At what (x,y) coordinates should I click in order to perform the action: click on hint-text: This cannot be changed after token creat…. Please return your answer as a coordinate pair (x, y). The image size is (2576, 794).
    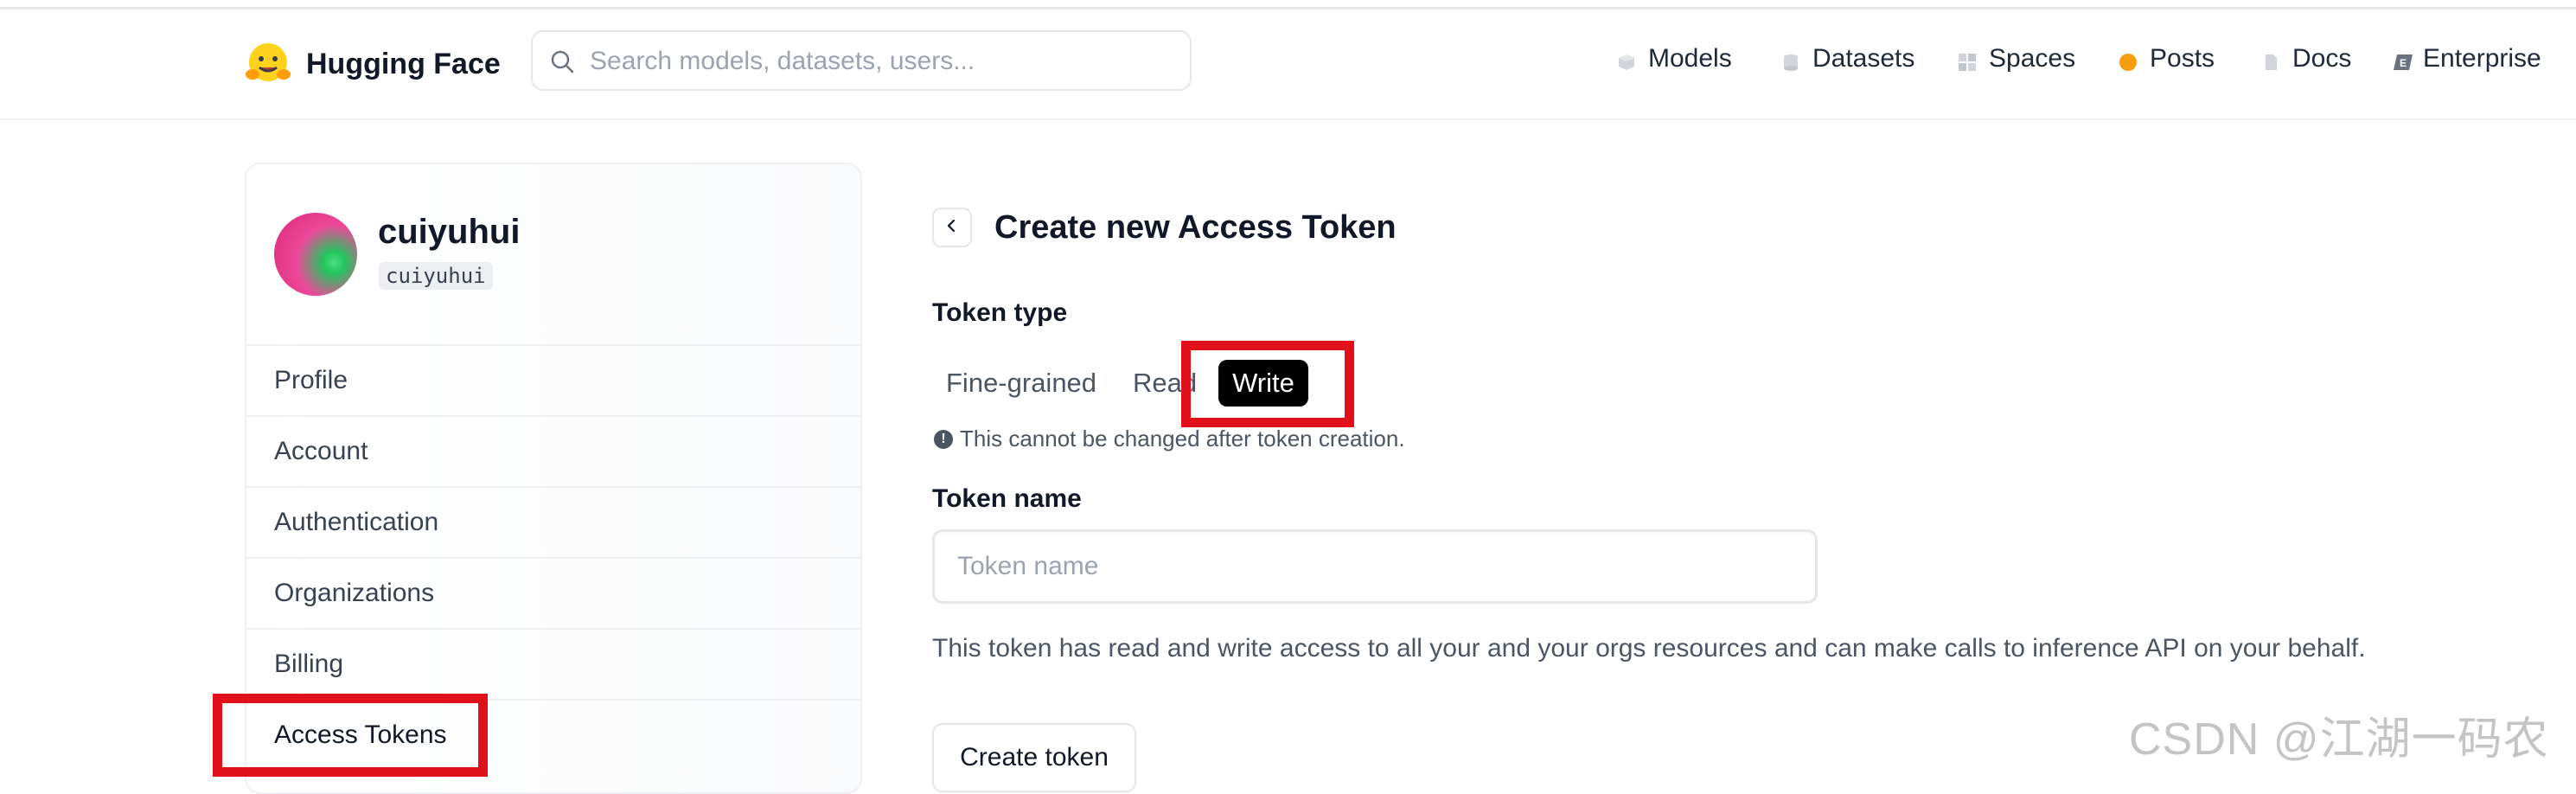
    Looking at the image, I should click on (1183, 438).